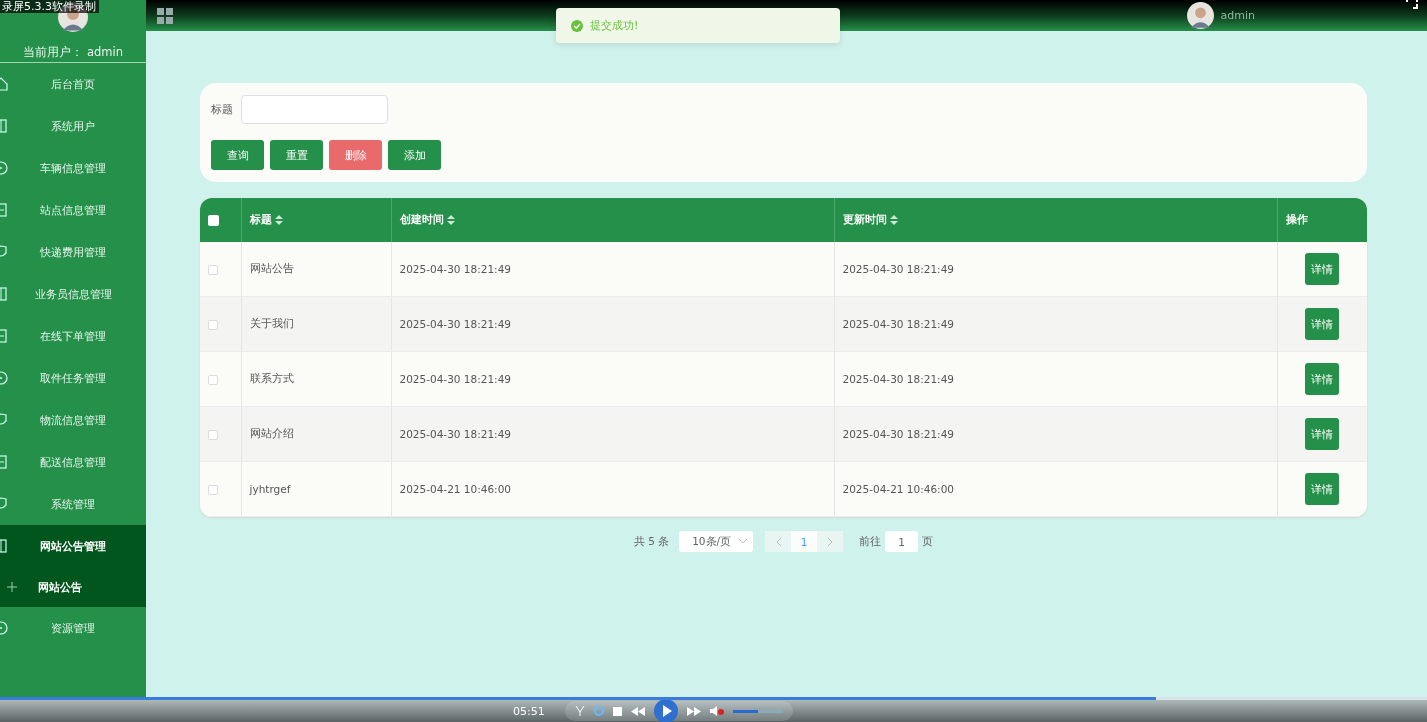 This screenshot has height=722, width=1427. What do you see at coordinates (778, 541) in the screenshot?
I see `chevron-left-icon` at bounding box center [778, 541].